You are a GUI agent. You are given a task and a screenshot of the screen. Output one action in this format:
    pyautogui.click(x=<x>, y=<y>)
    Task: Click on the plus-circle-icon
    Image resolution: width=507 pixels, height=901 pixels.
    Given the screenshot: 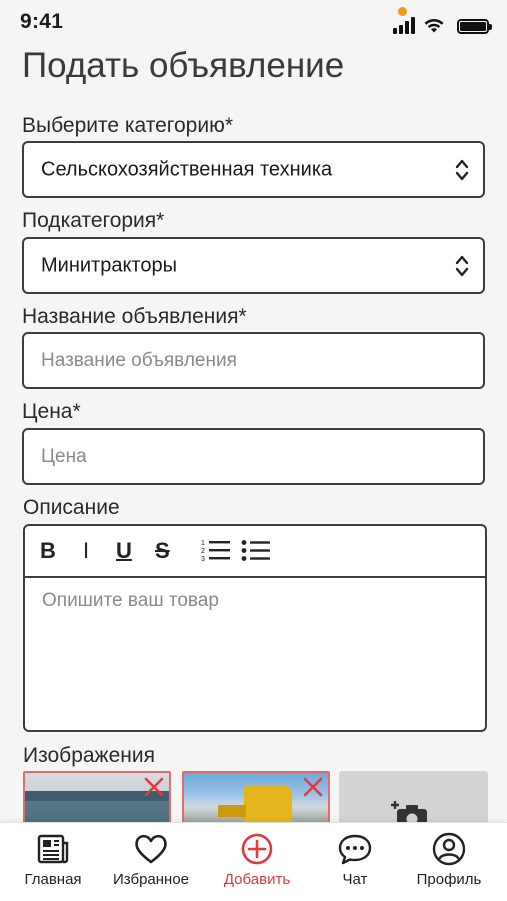 What is the action you would take?
    pyautogui.click(x=257, y=849)
    